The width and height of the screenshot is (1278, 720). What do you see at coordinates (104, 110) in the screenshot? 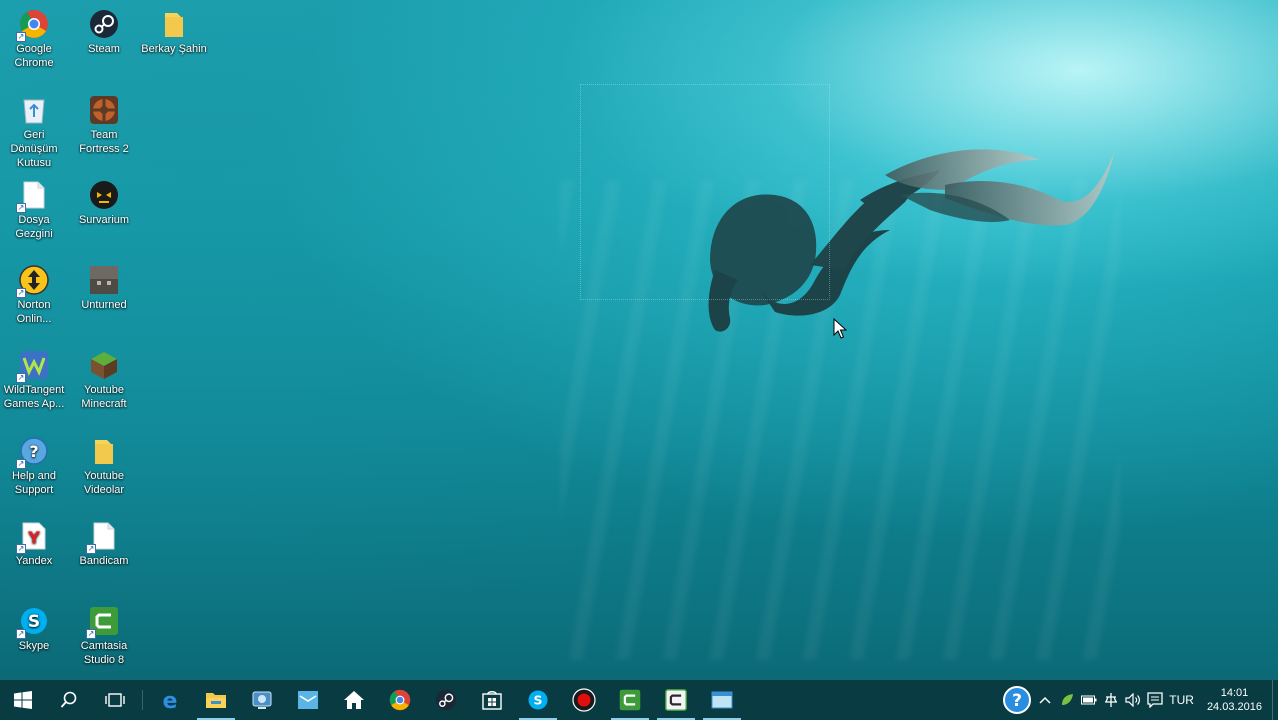
I see `tf2-icon` at bounding box center [104, 110].